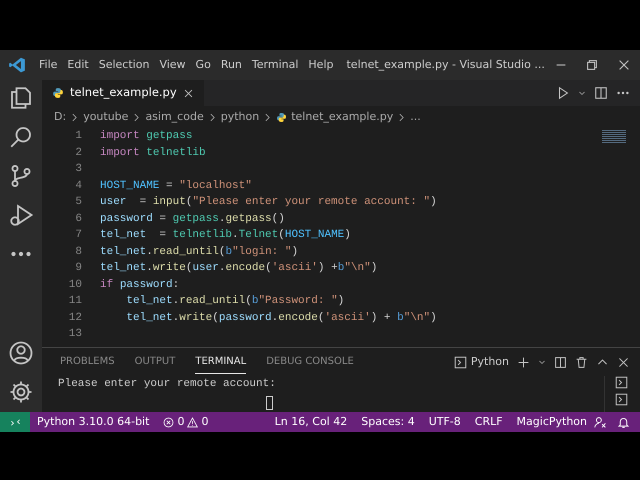 Image resolution: width=640 pixels, height=480 pixels. I want to click on status-item: Spaces: 4, so click(388, 422).